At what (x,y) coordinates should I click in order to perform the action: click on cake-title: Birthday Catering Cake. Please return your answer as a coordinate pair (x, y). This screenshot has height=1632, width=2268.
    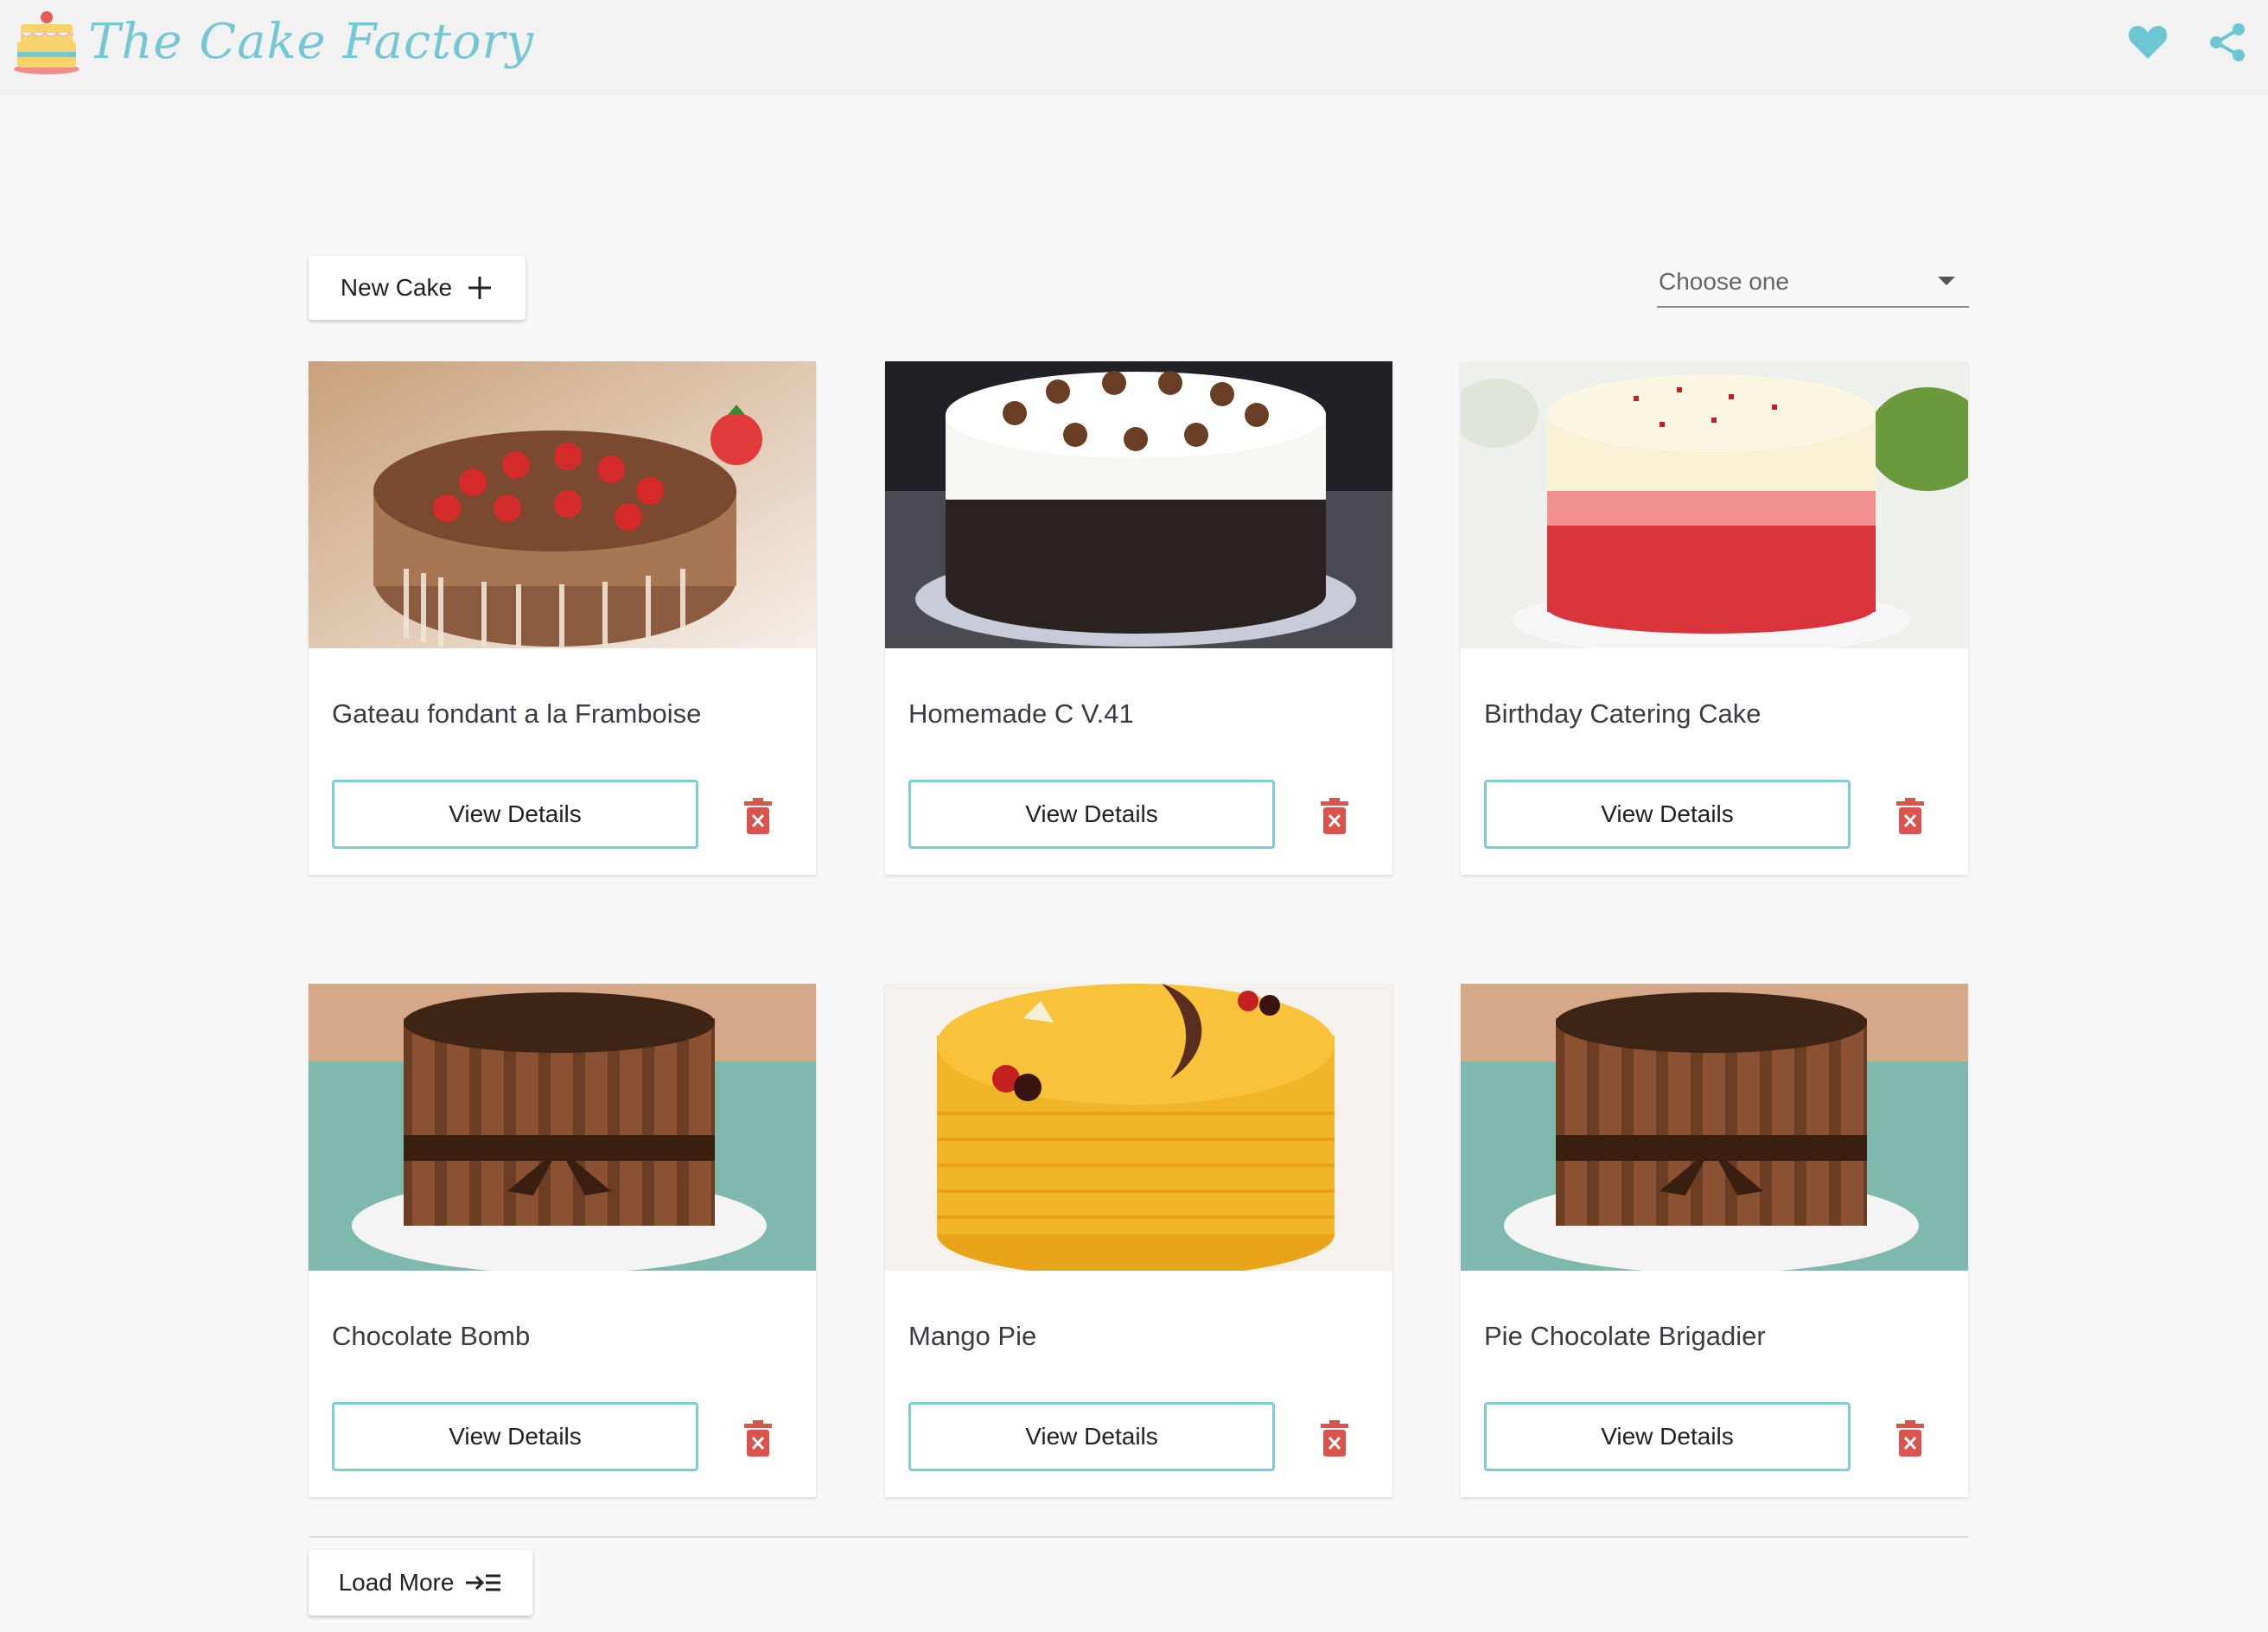
    Looking at the image, I should click on (1623, 714).